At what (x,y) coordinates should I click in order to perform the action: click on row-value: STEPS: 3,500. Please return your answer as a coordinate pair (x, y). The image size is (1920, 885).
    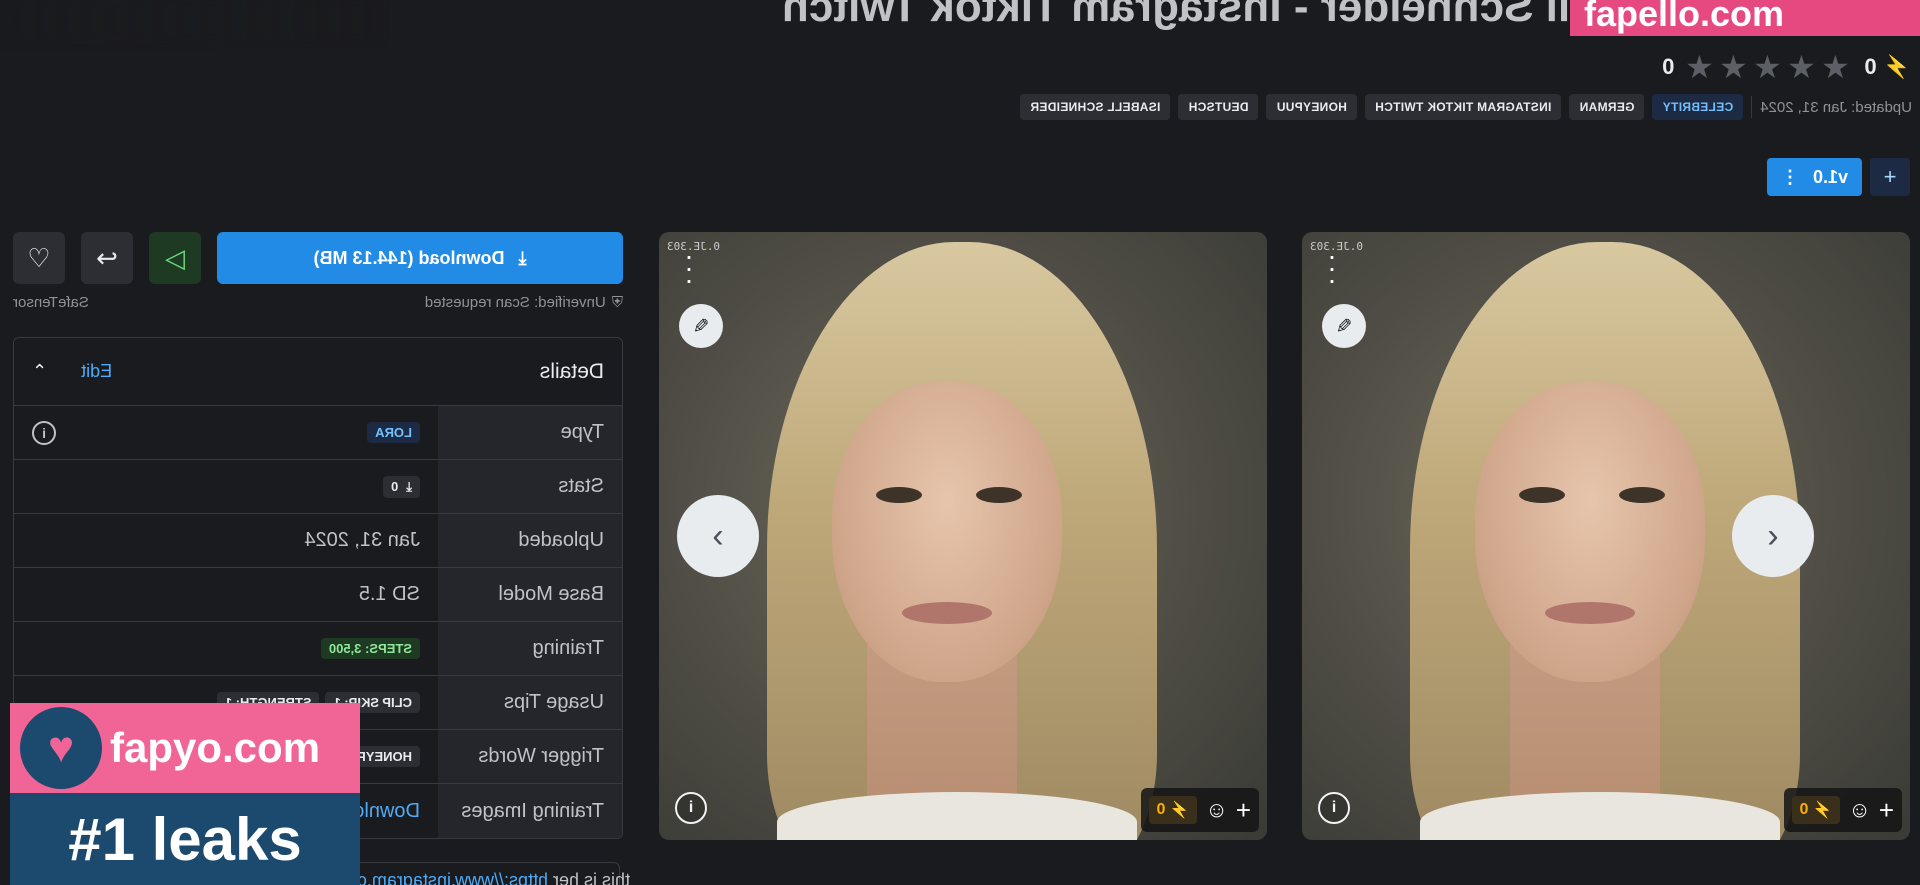
    Looking at the image, I should click on (226, 648).